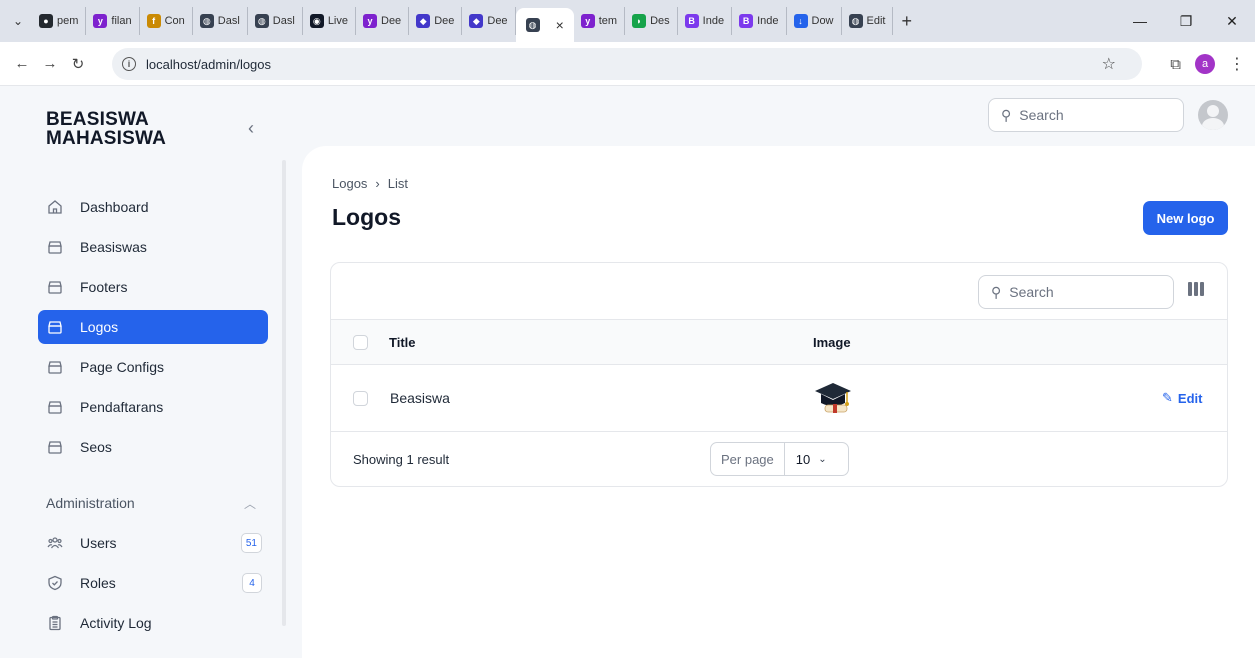 The height and width of the screenshot is (658, 1255). I want to click on brand-logo: BEASISWA MAHASISWA, so click(106, 129).